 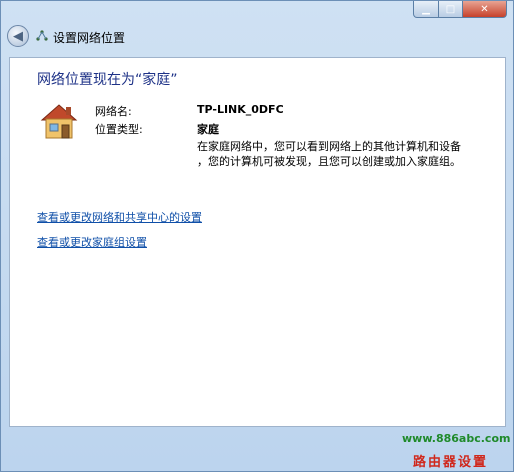 What do you see at coordinates (451, 9) in the screenshot?
I see `maximize-button: □` at bounding box center [451, 9].